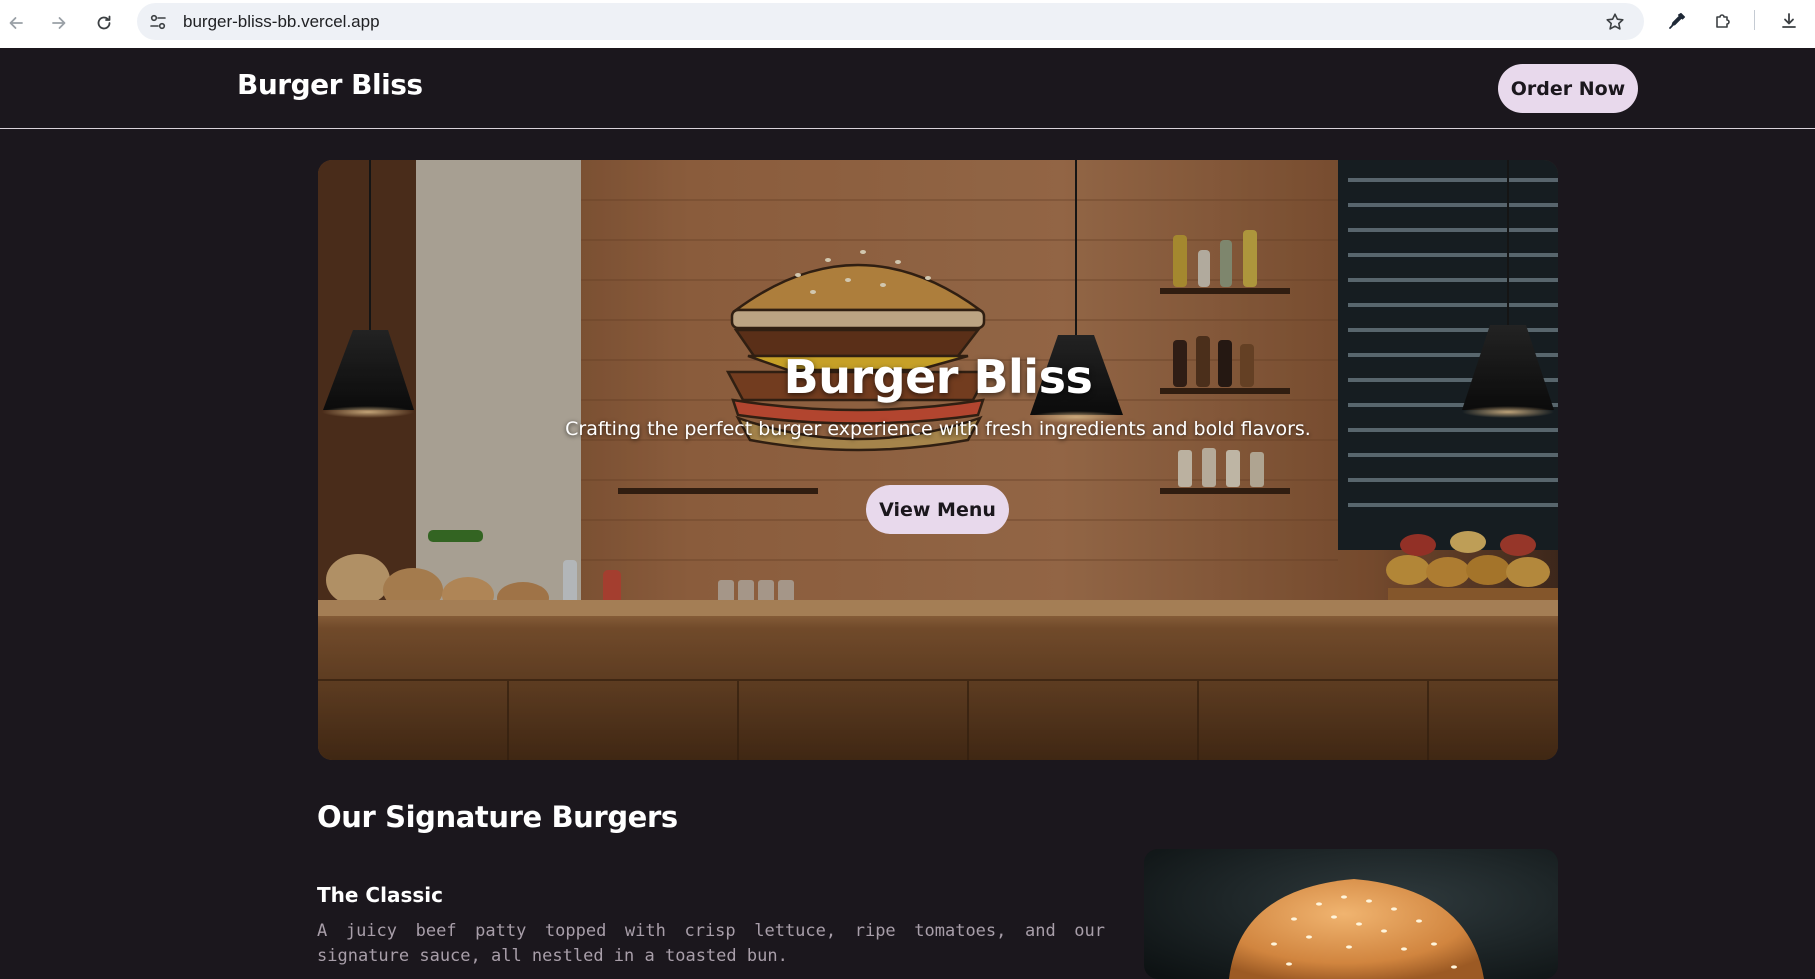 The height and width of the screenshot is (979, 1815). Describe the element at coordinates (1723, 21) in the screenshot. I see `extensions-puzzle-icon` at that location.